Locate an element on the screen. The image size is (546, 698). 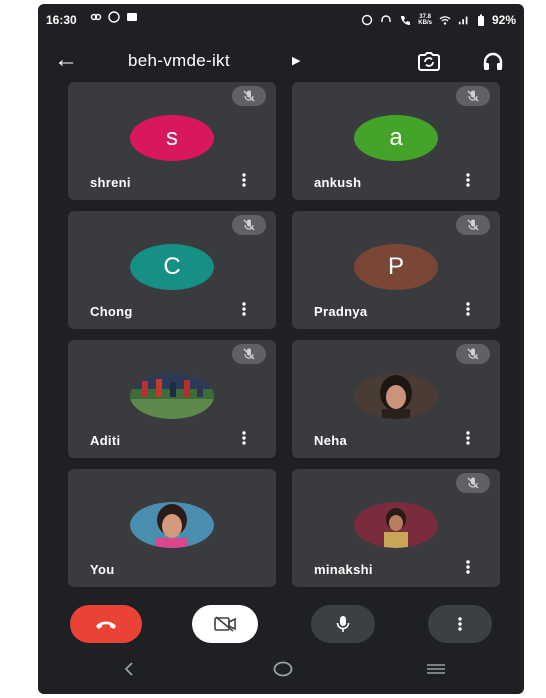
nav-home-icon is located at coordinates (283, 669).